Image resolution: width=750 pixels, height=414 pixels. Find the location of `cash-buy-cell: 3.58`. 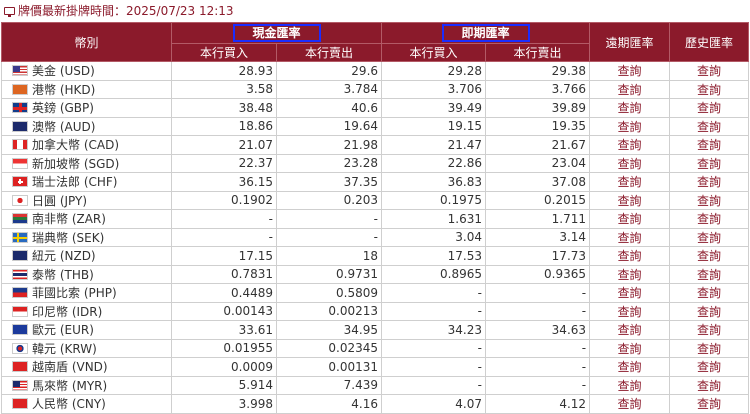

cash-buy-cell: 3.58 is located at coordinates (224, 89).